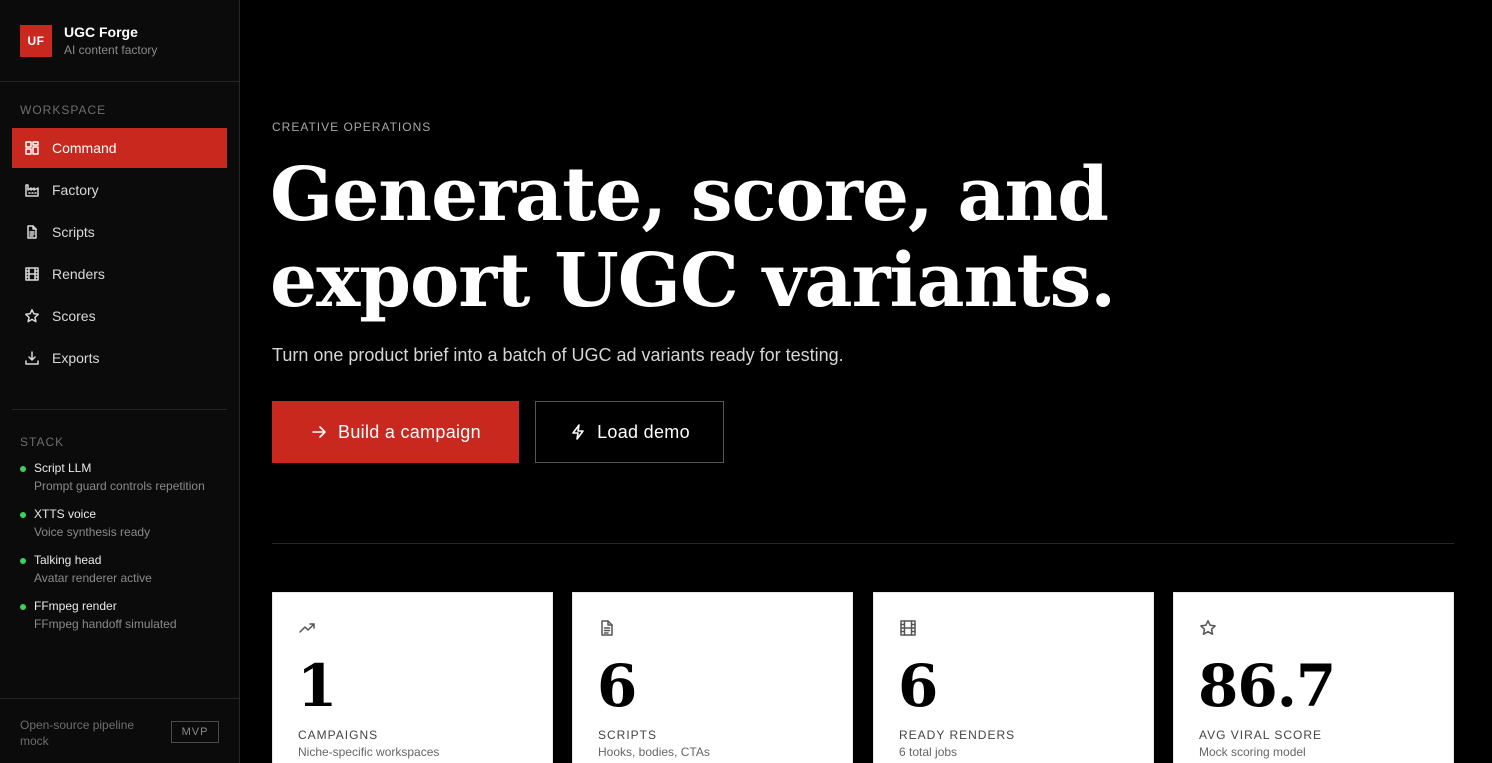 Image resolution: width=1492 pixels, height=763 pixels. Describe the element at coordinates (119, 316) in the screenshot. I see `nav-item-scores: Scores` at that location.